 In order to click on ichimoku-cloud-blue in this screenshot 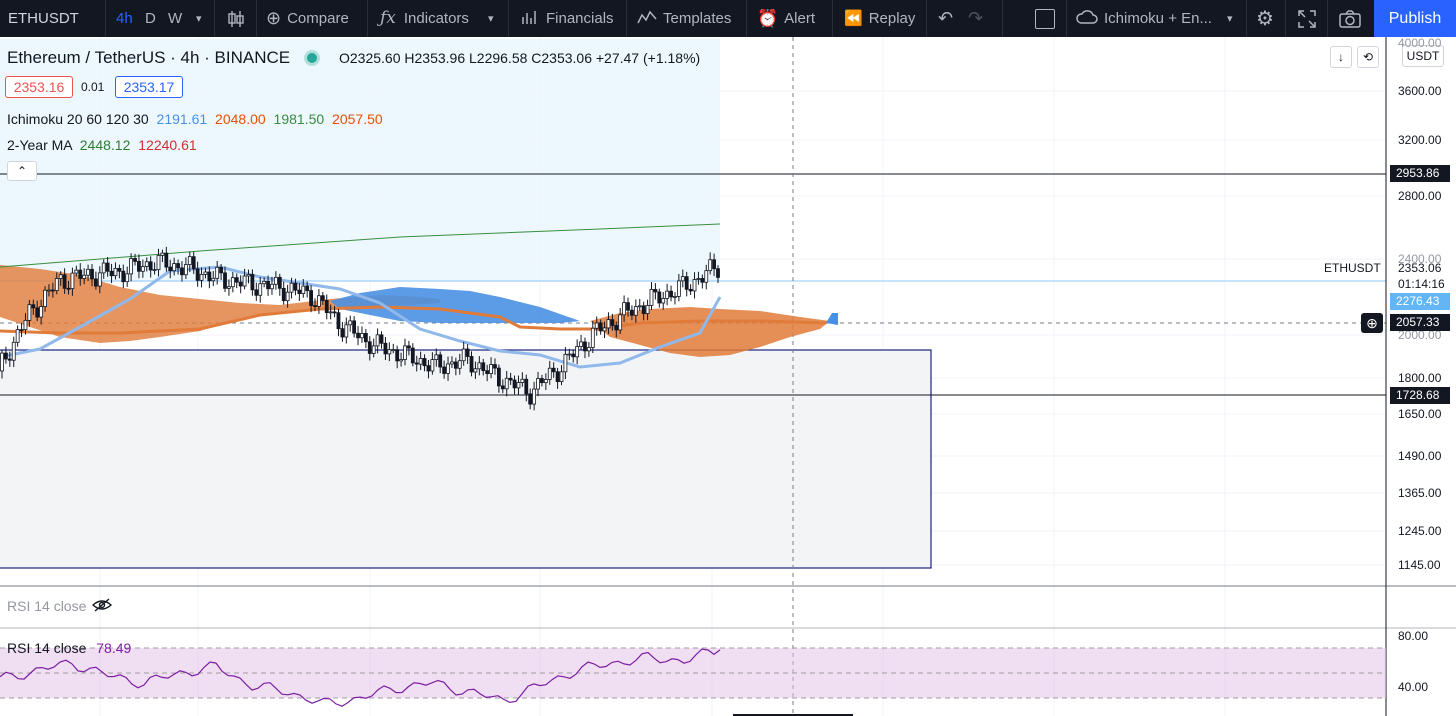, I will do `click(455, 305)`.